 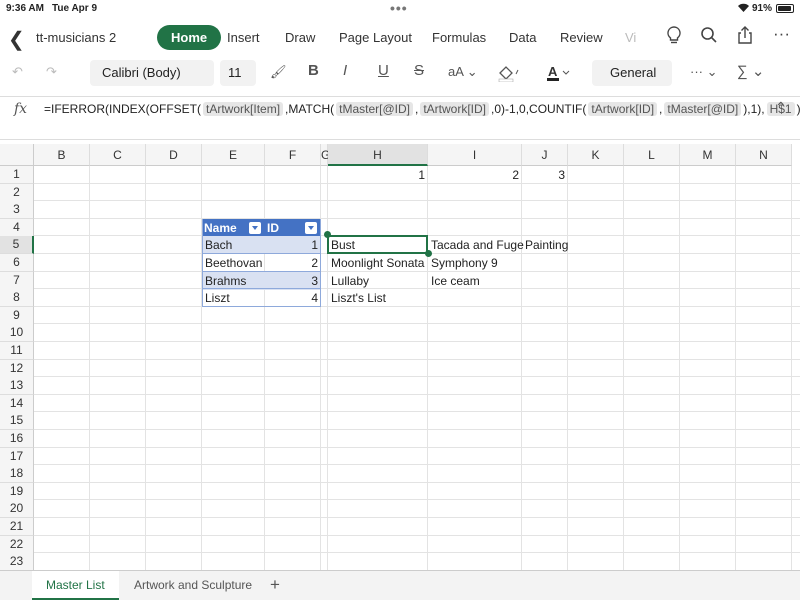 What do you see at coordinates (17, 263) in the screenshot?
I see `row-header: 6` at bounding box center [17, 263].